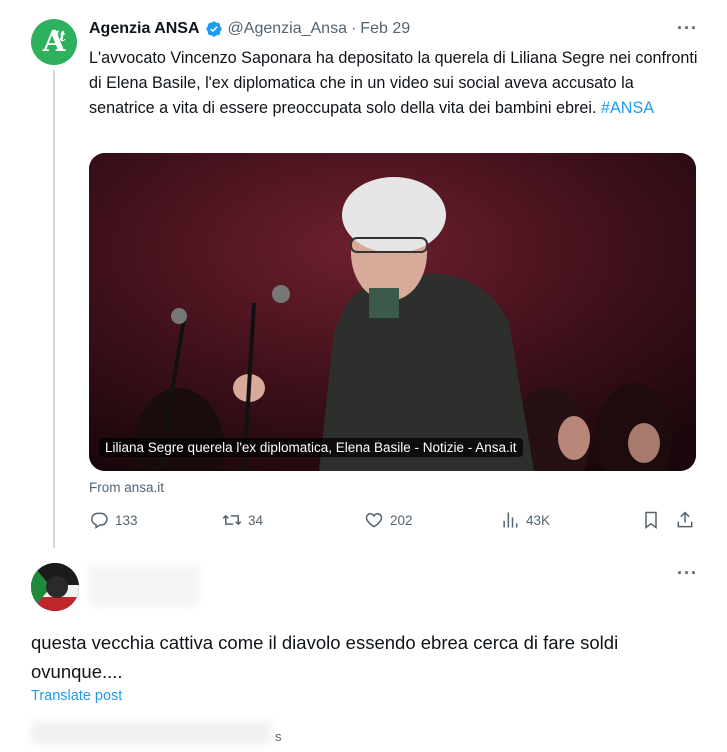  What do you see at coordinates (99, 520) in the screenshot?
I see `reply-icon` at bounding box center [99, 520].